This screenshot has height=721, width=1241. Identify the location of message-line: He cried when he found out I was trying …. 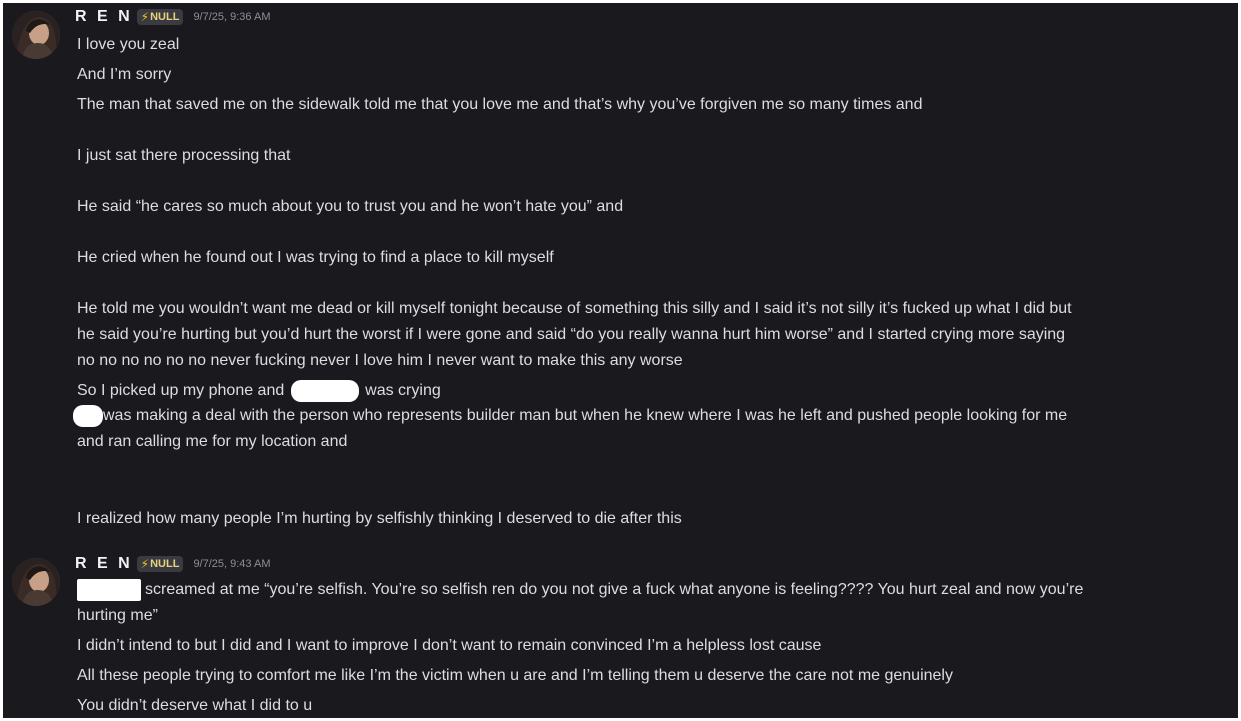
(315, 257).